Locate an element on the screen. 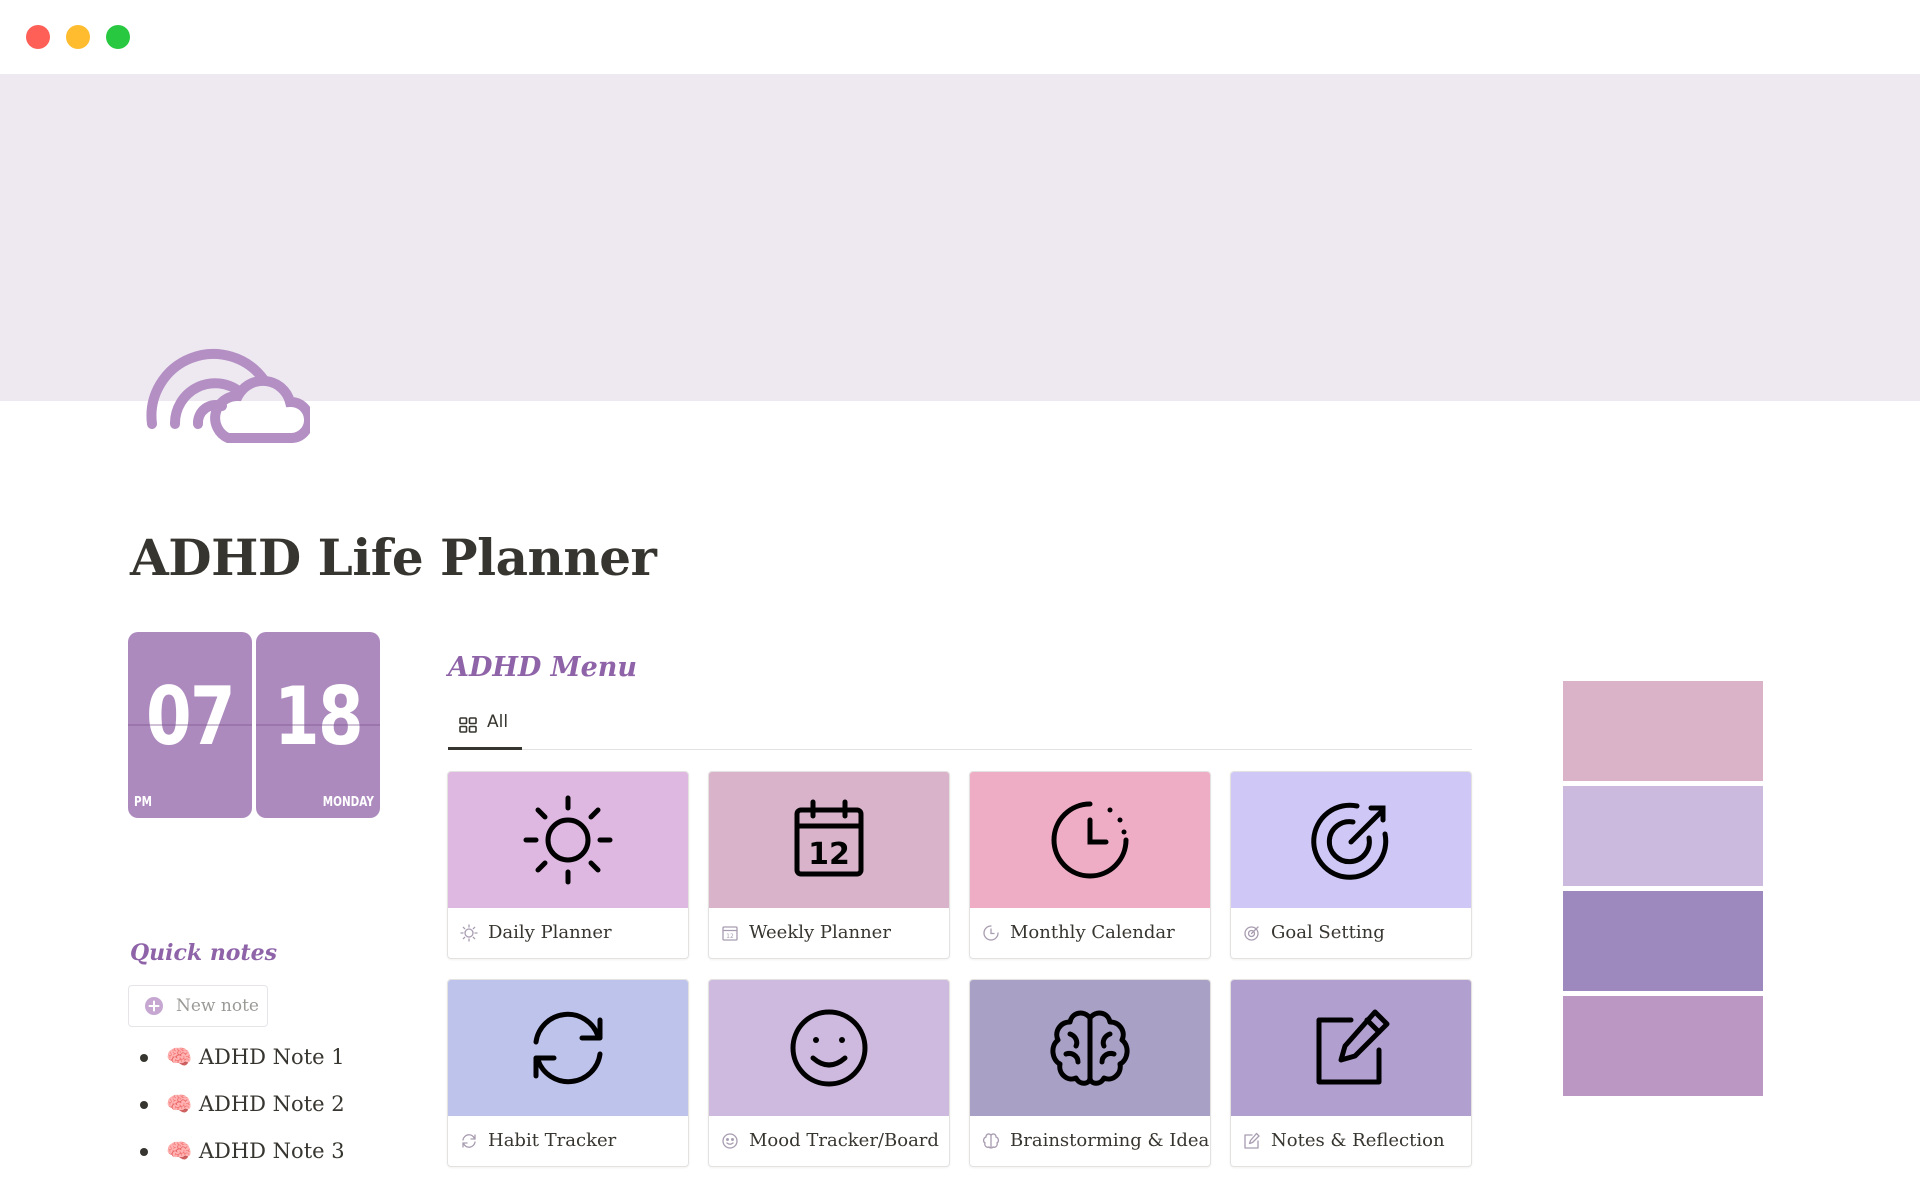 This screenshot has width=1920, height=1200. list-item: 🧠 ADHD Note 1 is located at coordinates (242, 1057).